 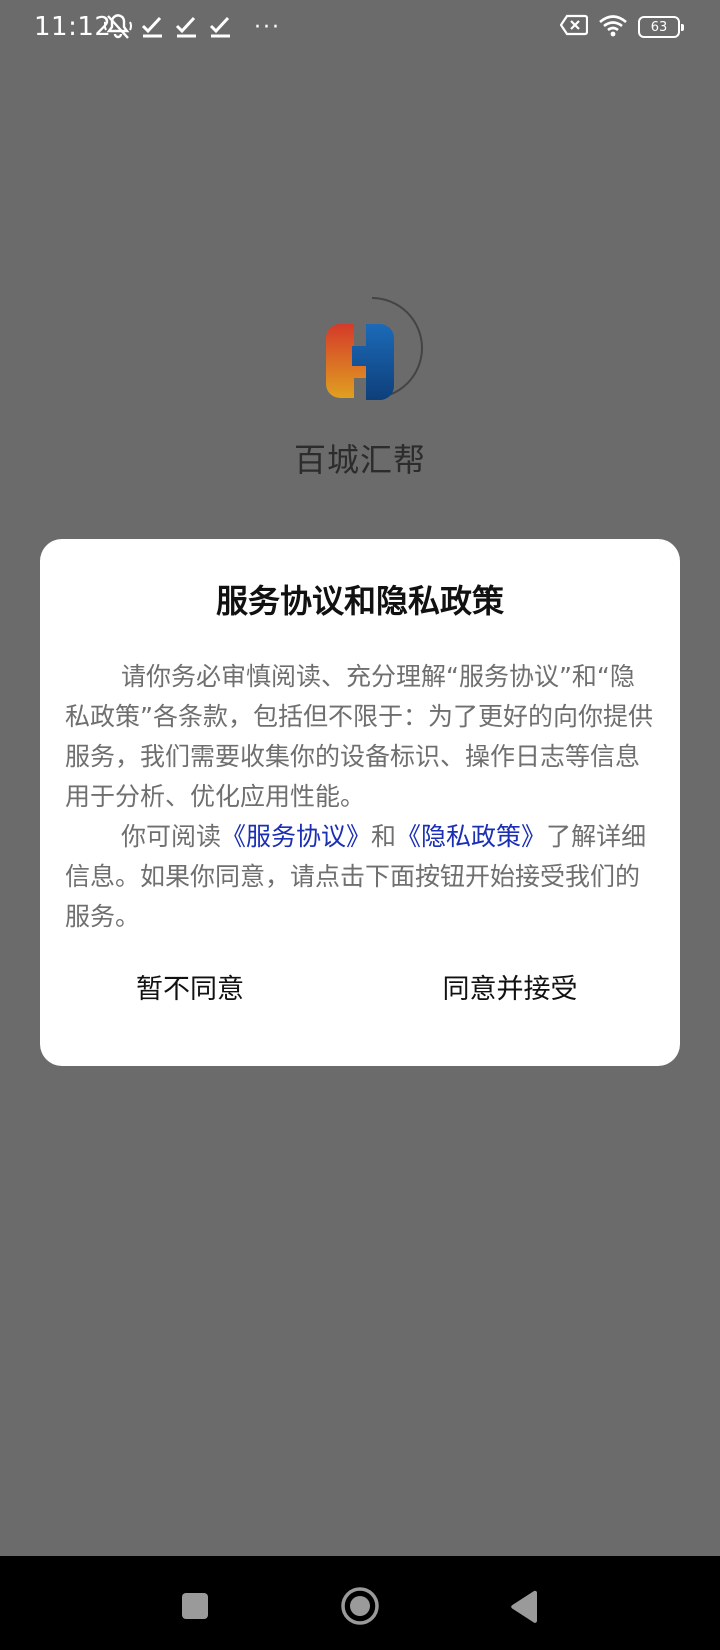 What do you see at coordinates (613, 27) in the screenshot?
I see `wifi-icon` at bounding box center [613, 27].